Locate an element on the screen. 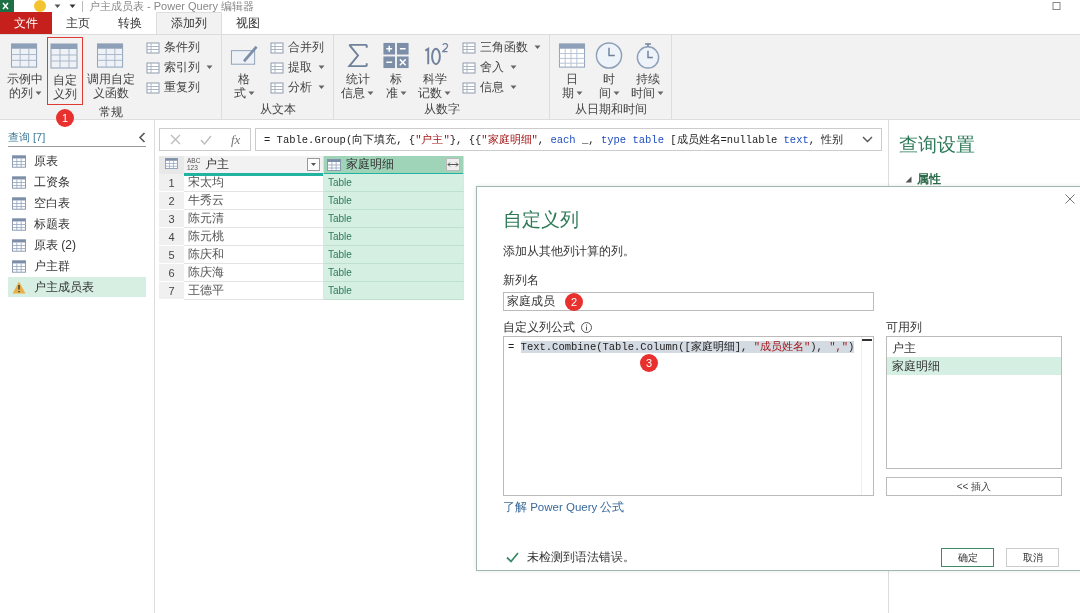  ribbon-button: 自定 义列 is located at coordinates (65, 71).